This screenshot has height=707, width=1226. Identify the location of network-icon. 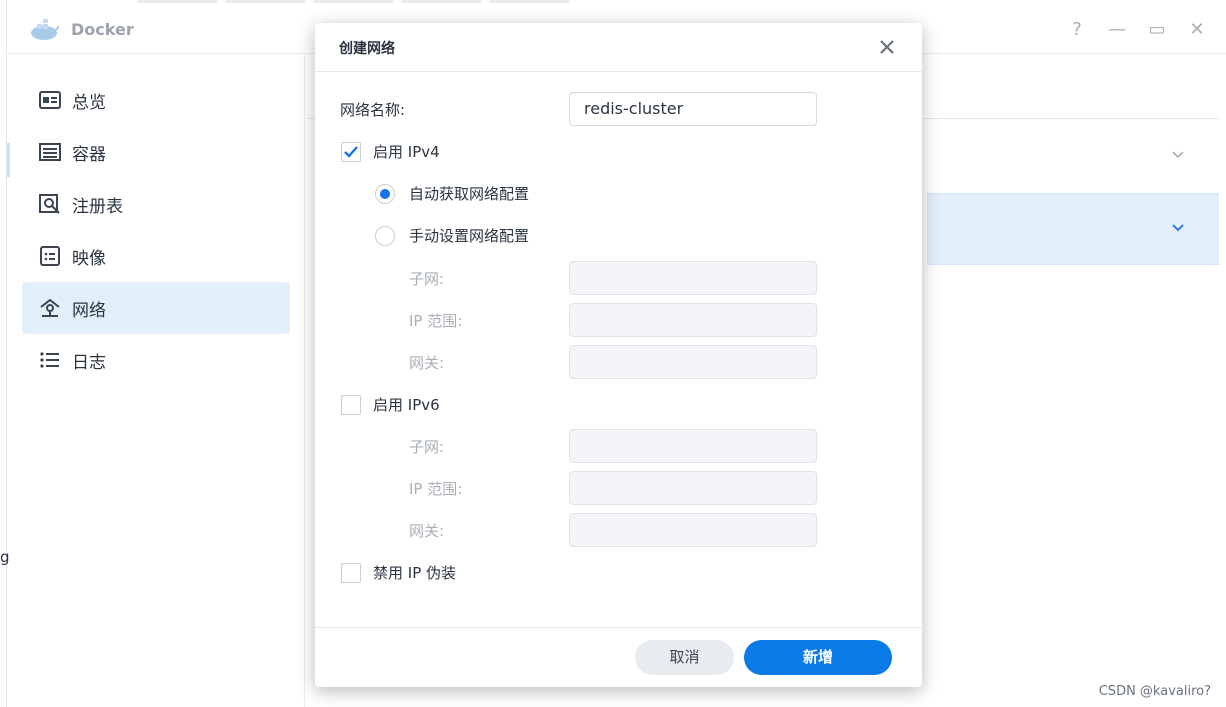
(50, 308).